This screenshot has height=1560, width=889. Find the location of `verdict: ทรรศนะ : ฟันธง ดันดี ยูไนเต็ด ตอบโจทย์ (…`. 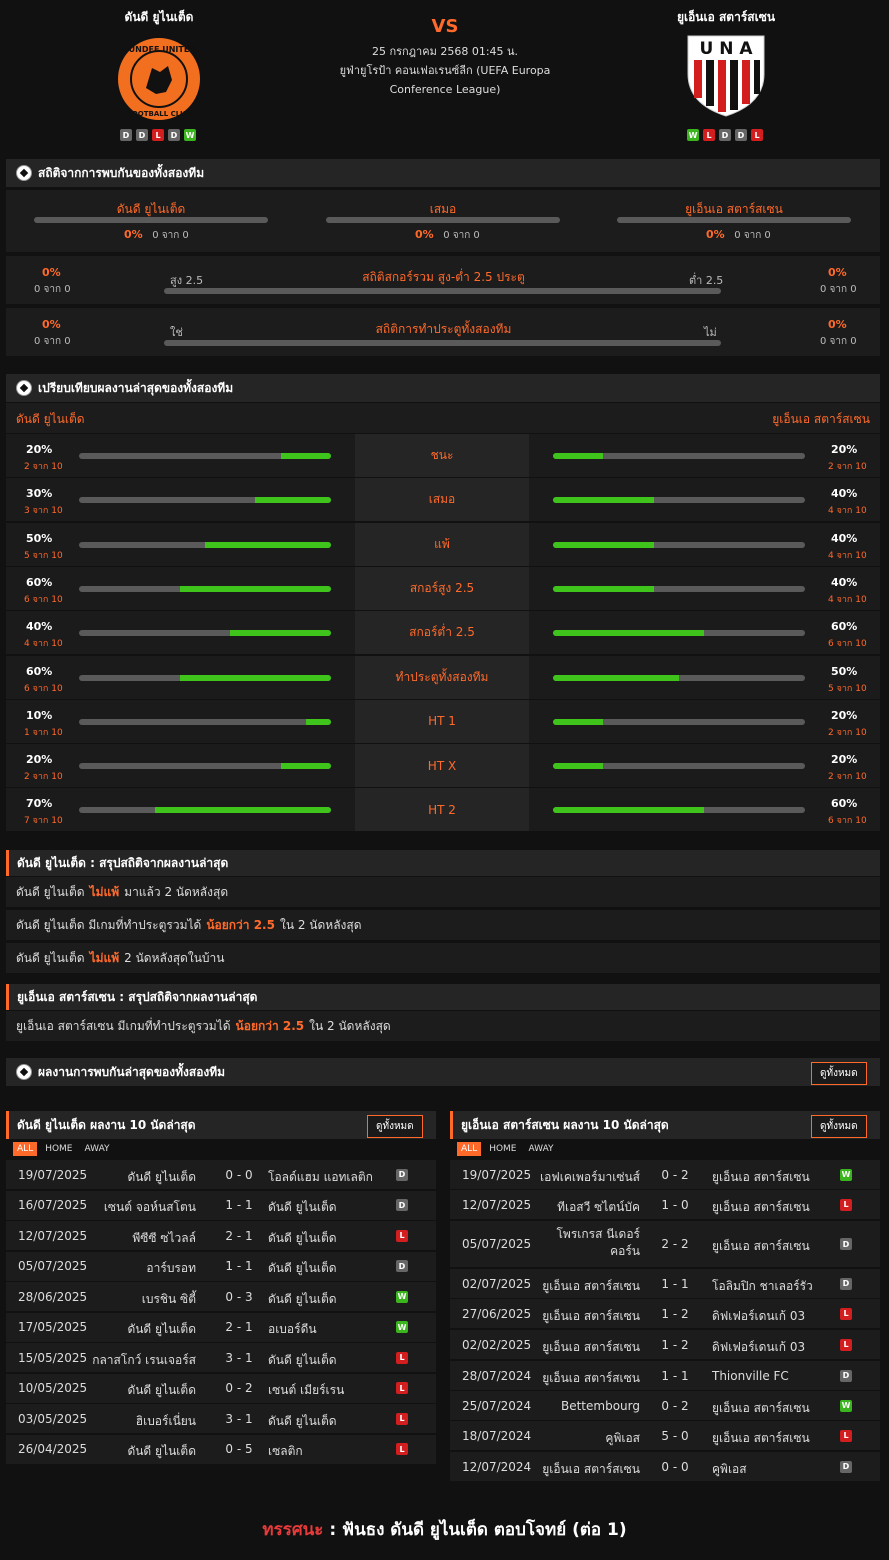

verdict: ทรรศนะ : ฟันธง ดันดี ยูไนเต็ด ตอบโจทย์ (… is located at coordinates (444, 1529).